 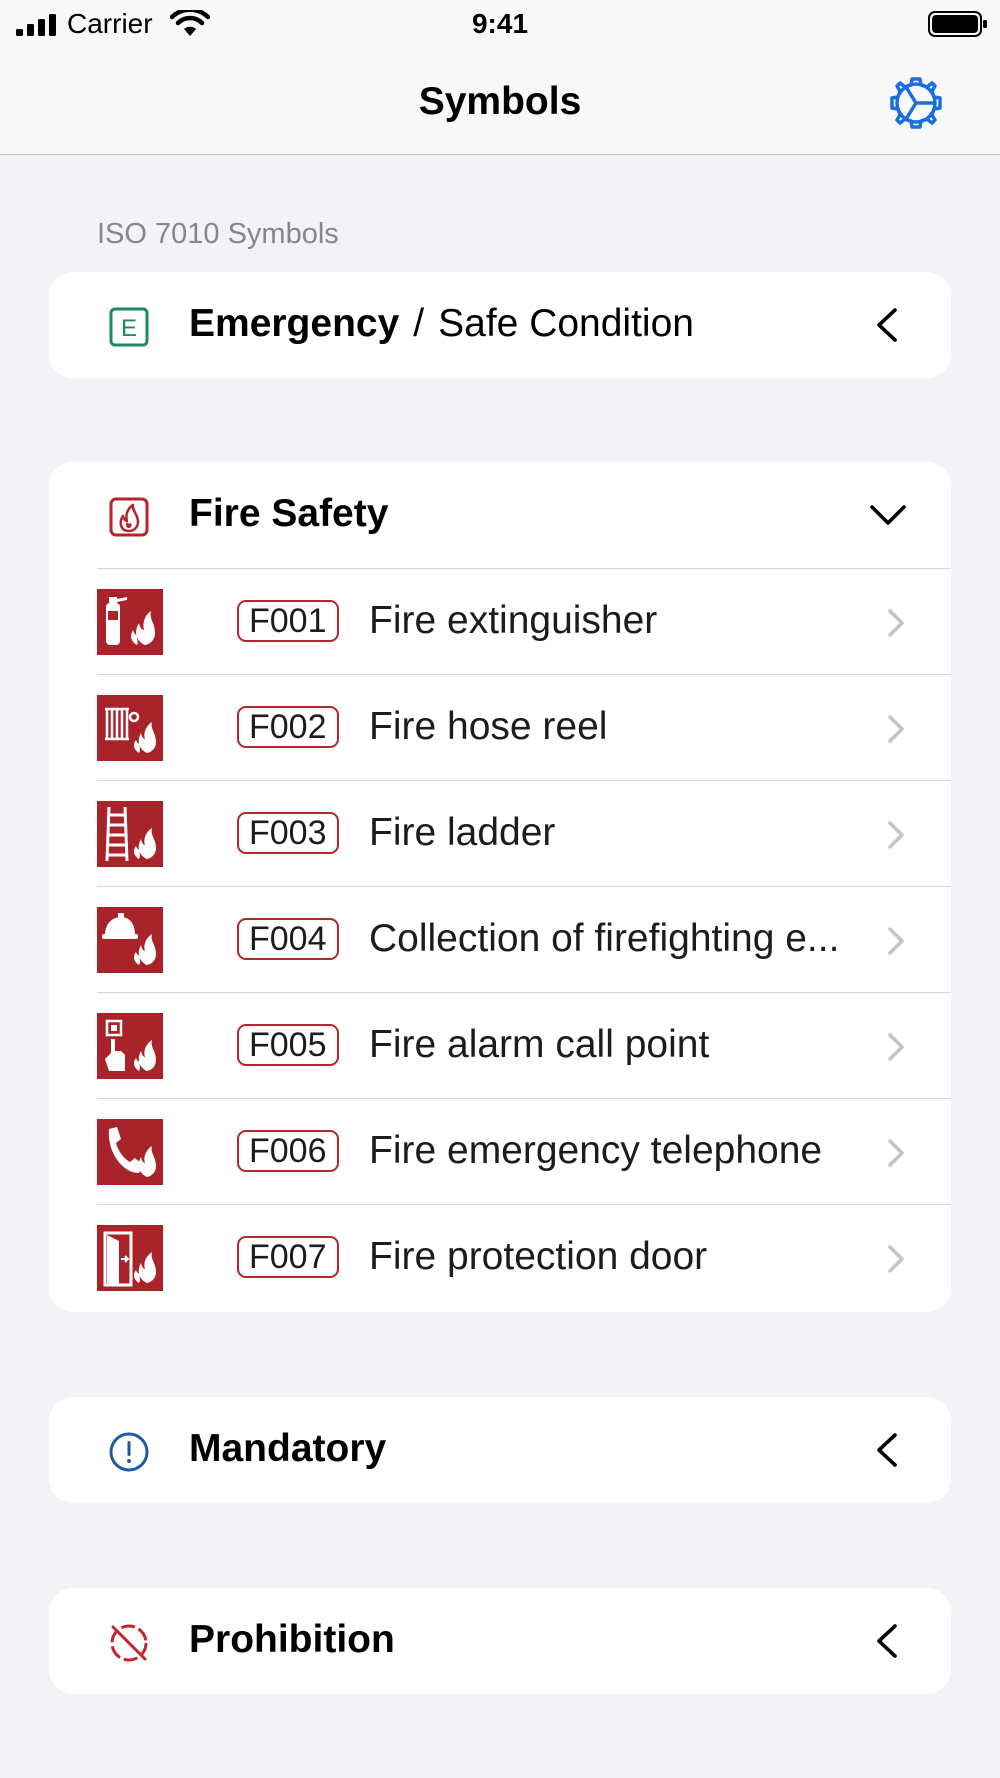 I want to click on group-emergency-title: Emergency / Safe Condition, so click(x=441, y=324).